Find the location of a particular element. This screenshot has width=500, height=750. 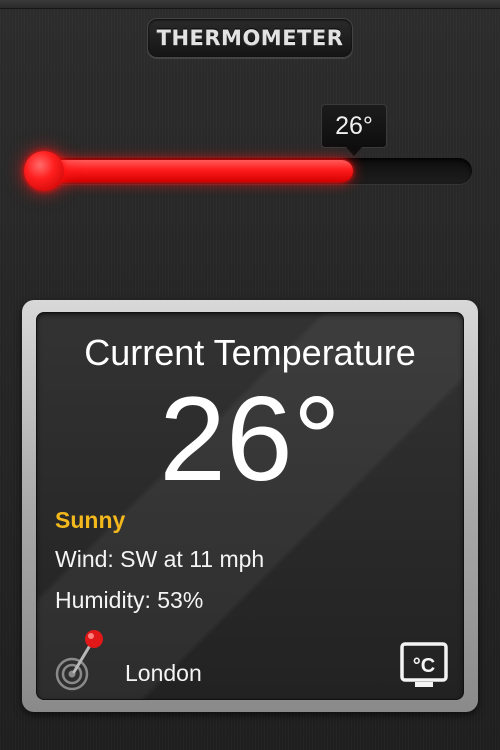

unit-label: °C is located at coordinates (424, 666).